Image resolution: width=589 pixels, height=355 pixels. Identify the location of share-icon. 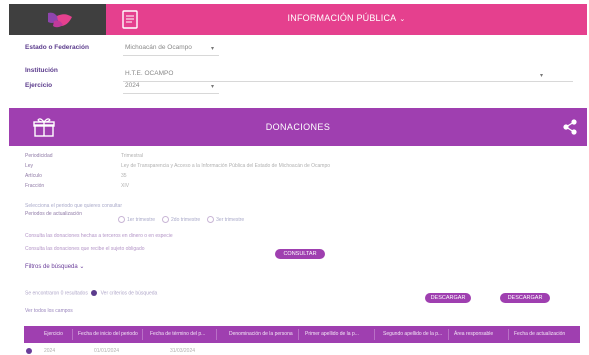
(570, 127).